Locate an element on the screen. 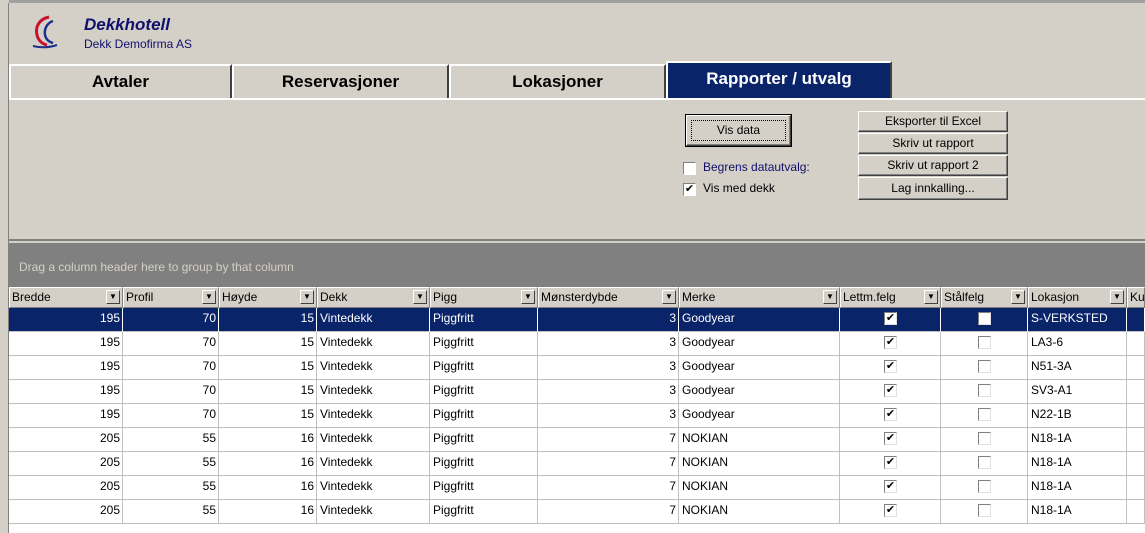 This screenshot has height=533, width=1145. cell-lokasjon: N22-1B is located at coordinates (1077, 416).